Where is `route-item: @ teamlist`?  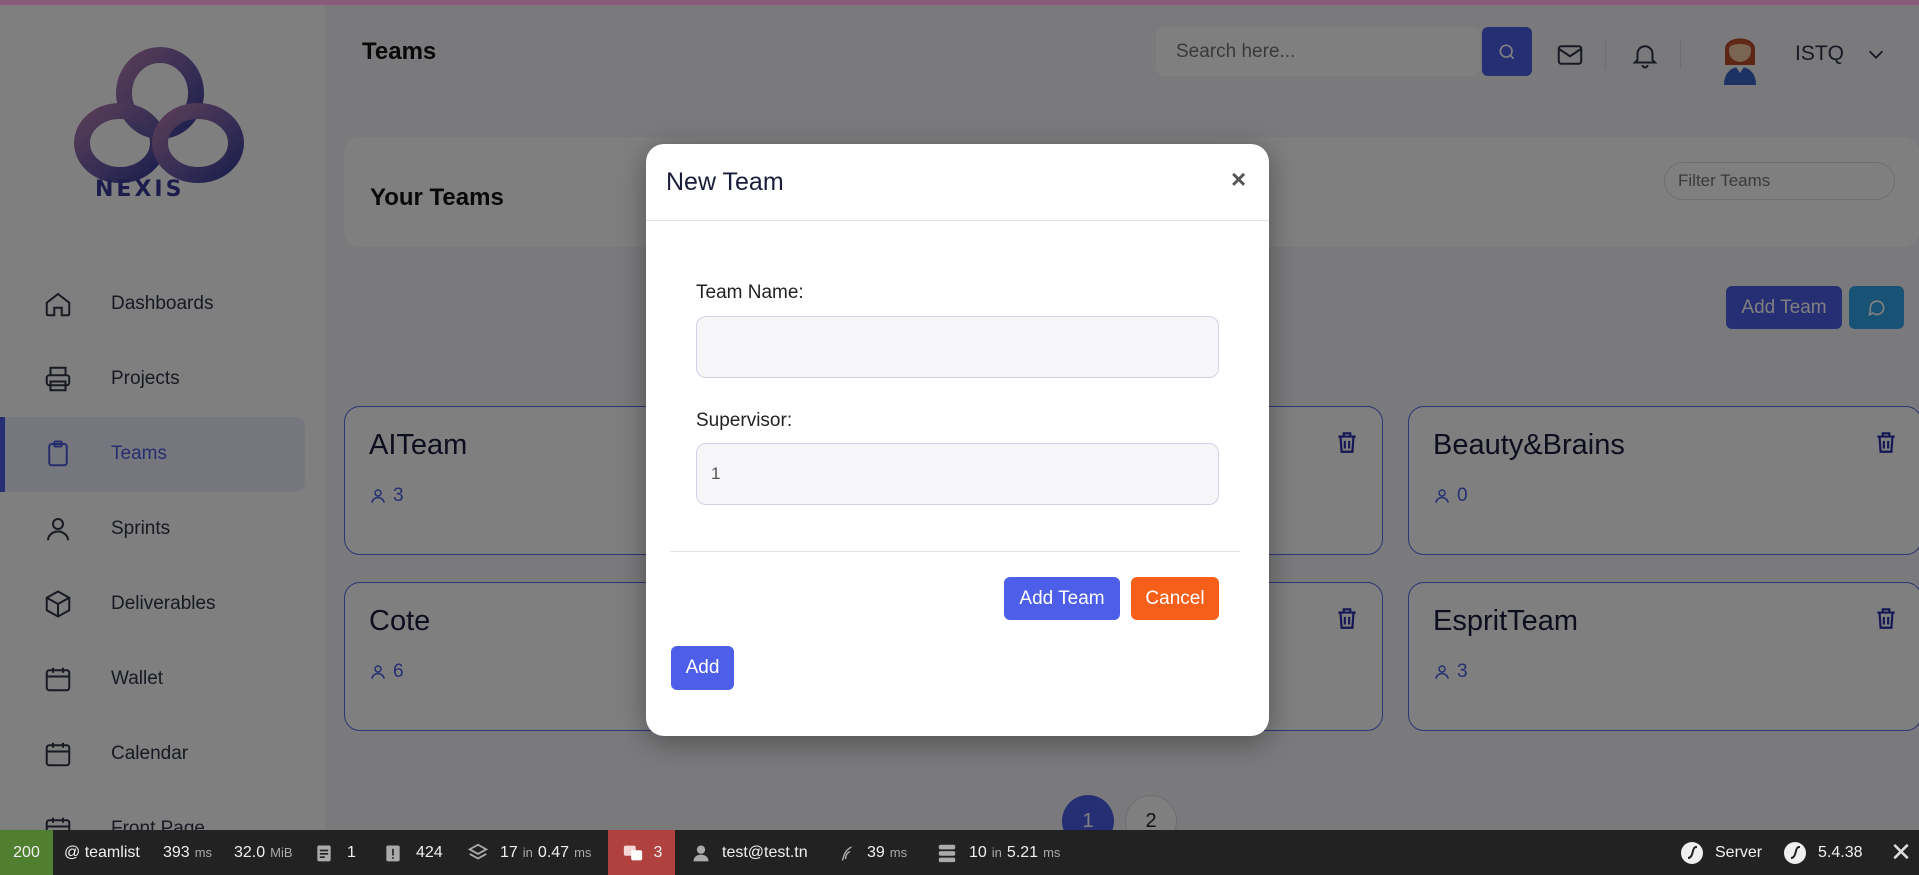
route-item: @ teamlist is located at coordinates (102, 852).